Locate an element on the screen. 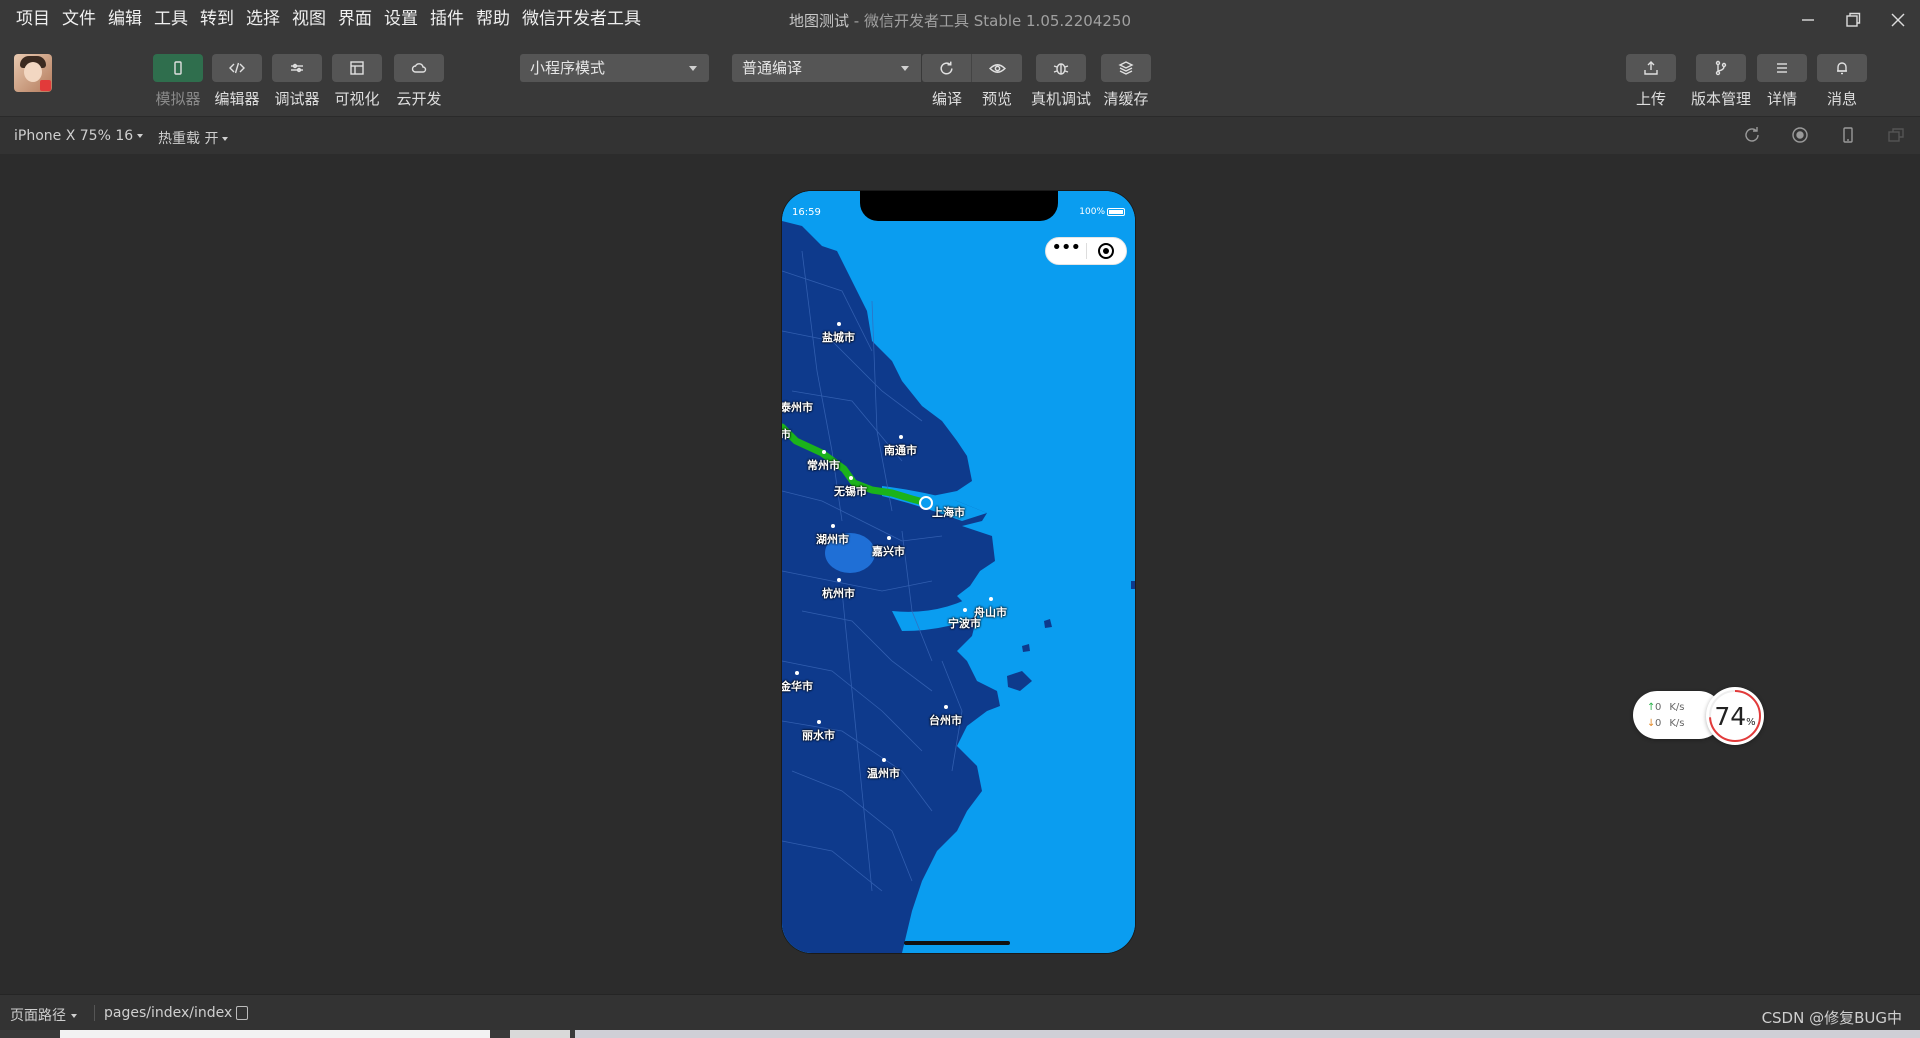 The image size is (1920, 1038). download-speed: ↓0 K/s is located at coordinates (1666, 723).